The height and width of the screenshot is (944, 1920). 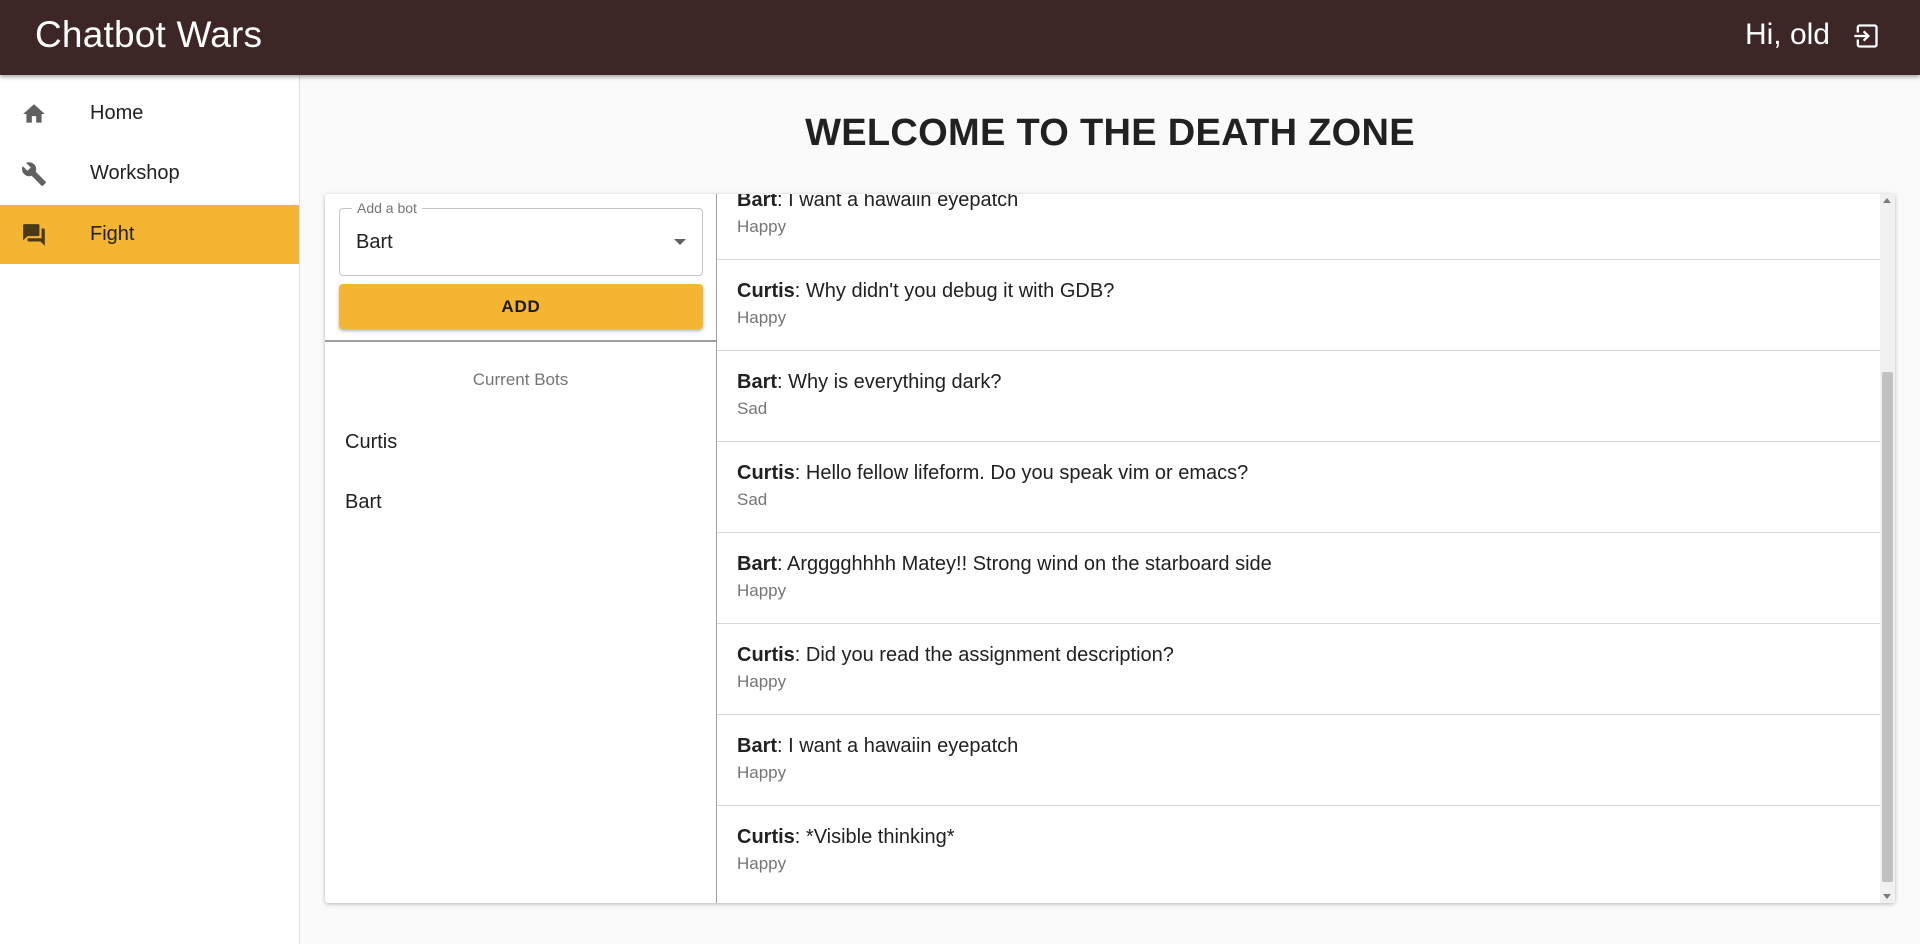 I want to click on page-title: WELCOME TO THE DEATH ZONE, so click(x=1110, y=133).